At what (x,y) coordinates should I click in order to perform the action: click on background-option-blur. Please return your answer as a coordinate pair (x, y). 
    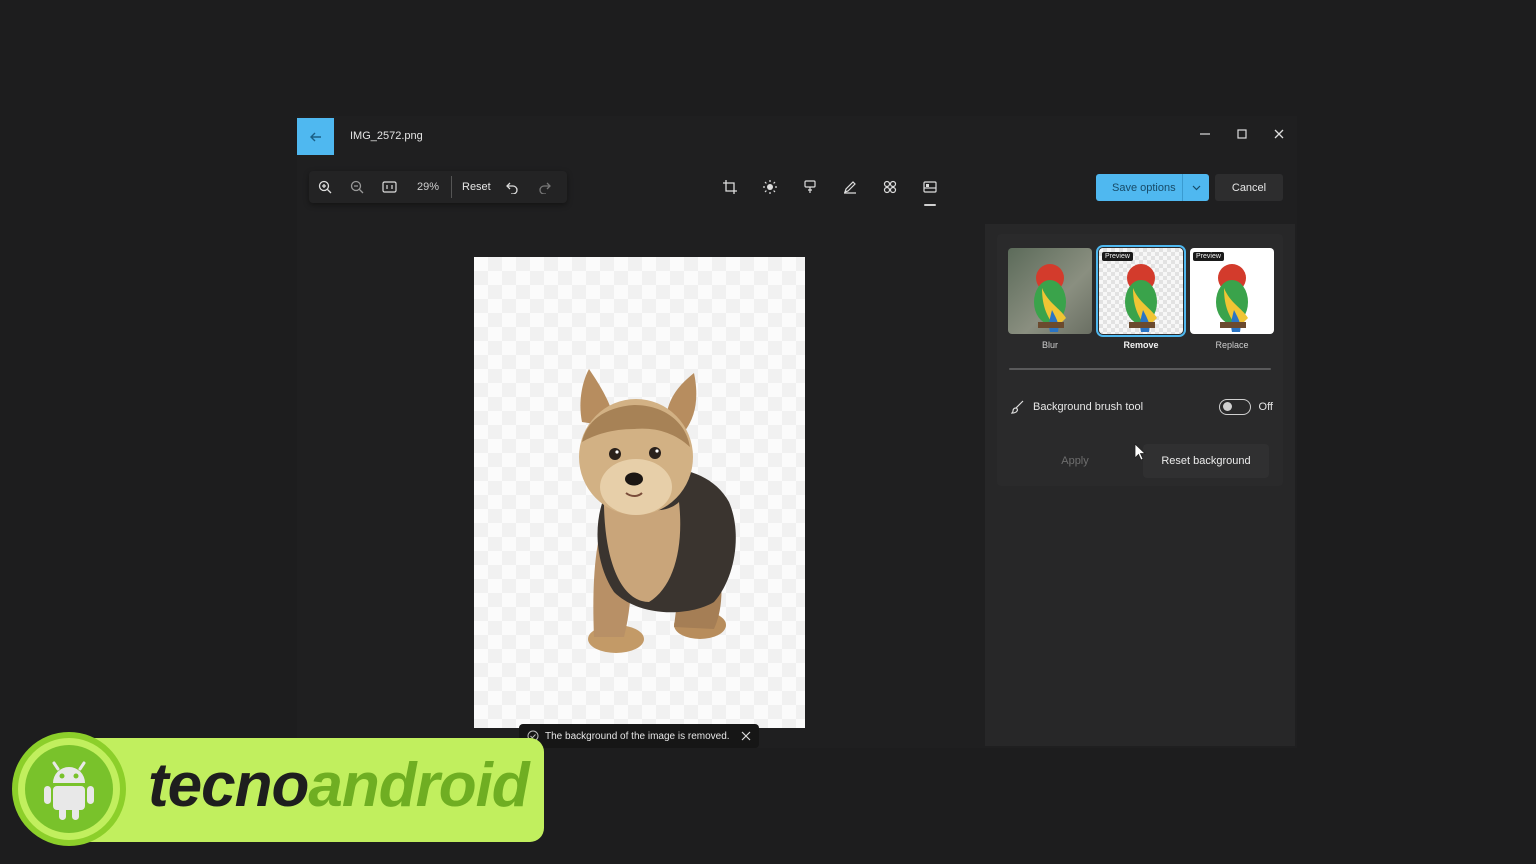
    Looking at the image, I should click on (1050, 291).